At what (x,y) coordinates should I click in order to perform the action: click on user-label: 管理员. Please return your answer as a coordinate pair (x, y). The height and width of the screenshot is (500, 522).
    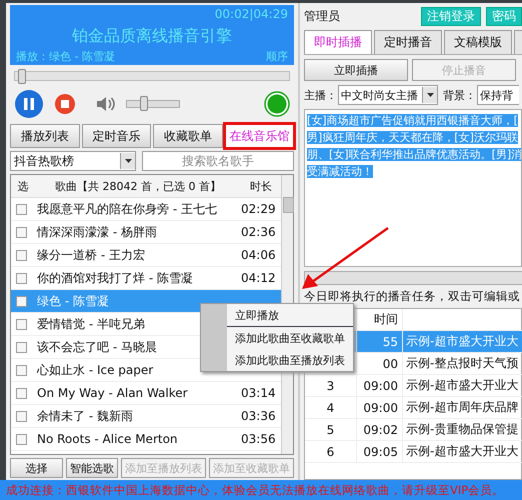
    Looking at the image, I should click on (322, 16).